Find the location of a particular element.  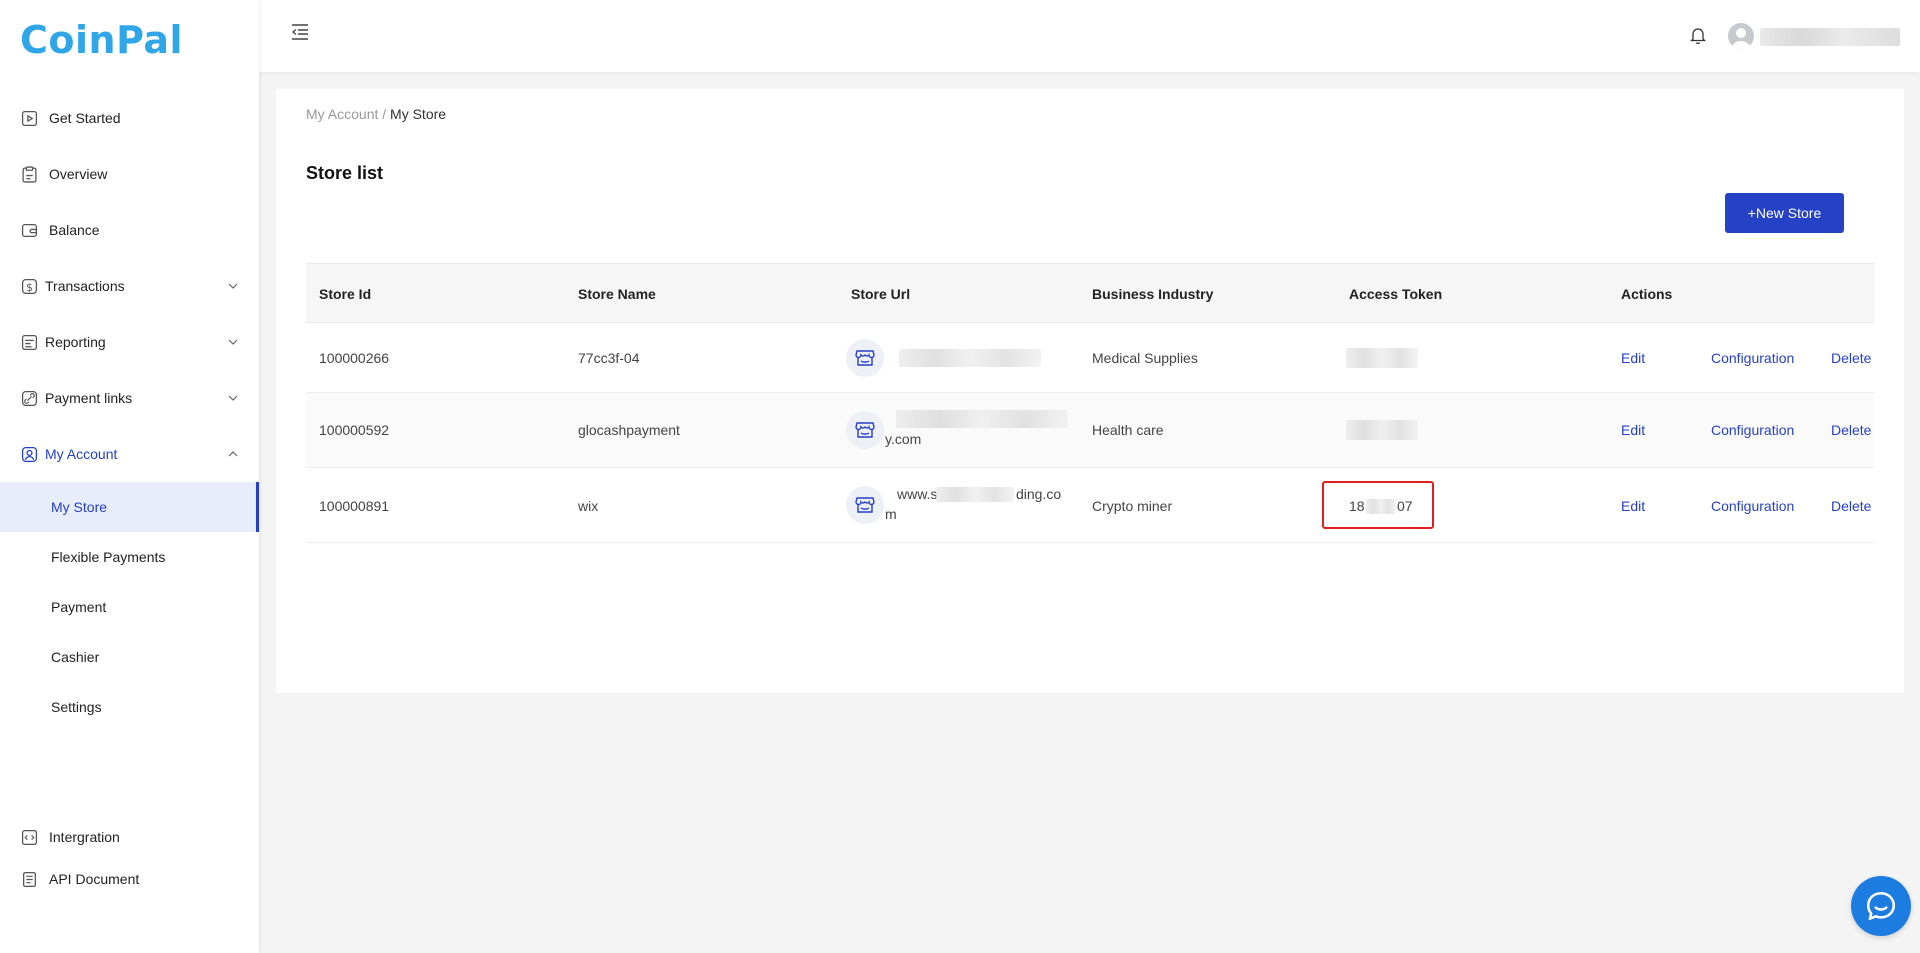

avatar is located at coordinates (1741, 36).